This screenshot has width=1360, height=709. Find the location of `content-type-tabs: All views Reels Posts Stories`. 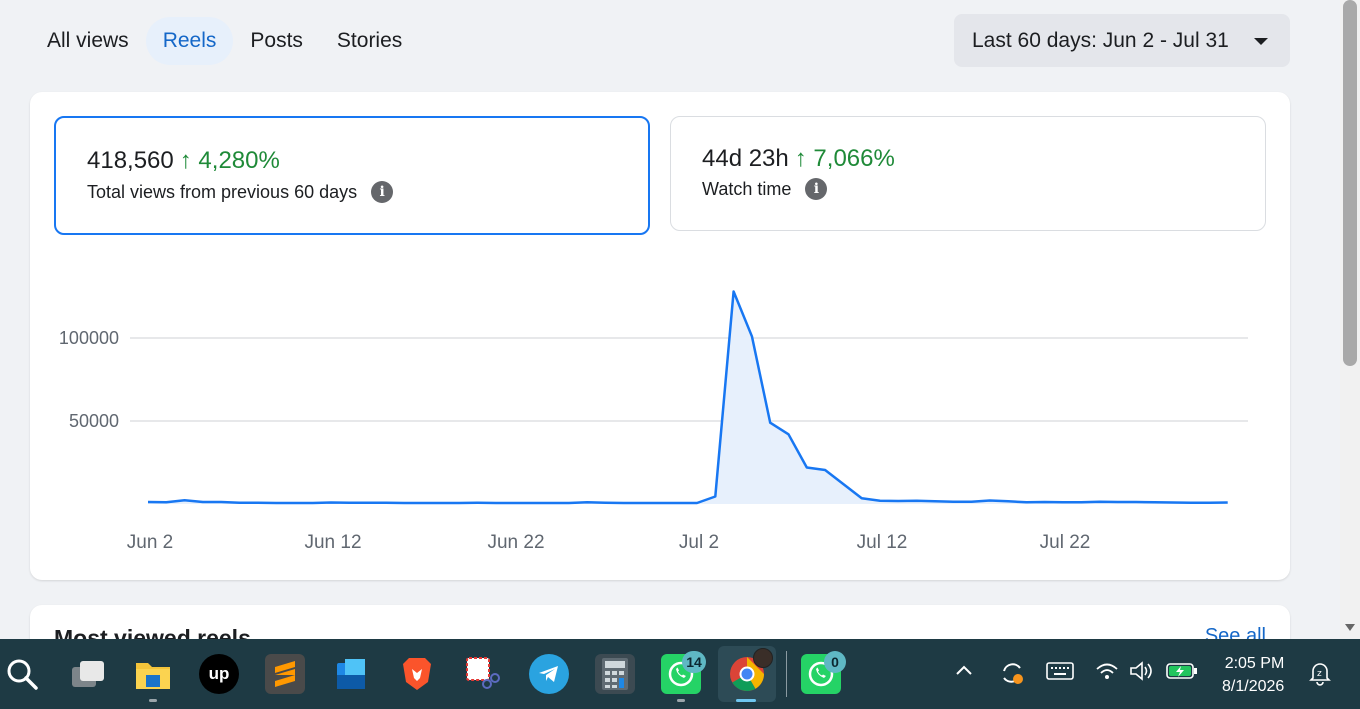

content-type-tabs: All views Reels Posts Stories is located at coordinates (224, 41).